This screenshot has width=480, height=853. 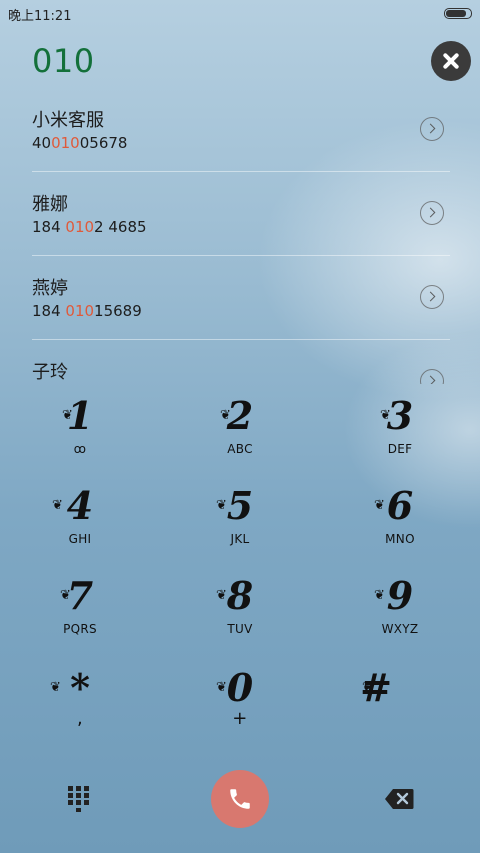 I want to click on key-digit: 1, so click(x=80, y=415).